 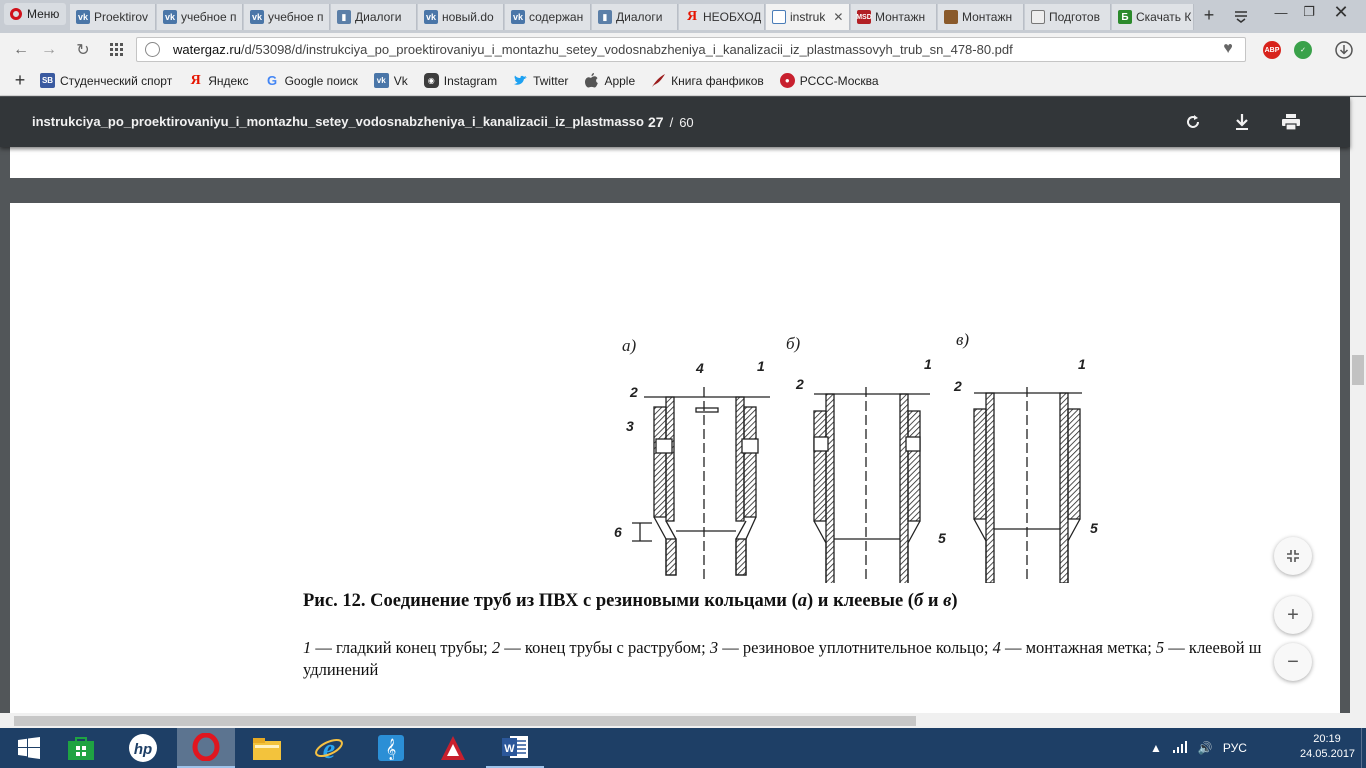 I want to click on music-app-icon: 𝄞, so click(x=391, y=748).